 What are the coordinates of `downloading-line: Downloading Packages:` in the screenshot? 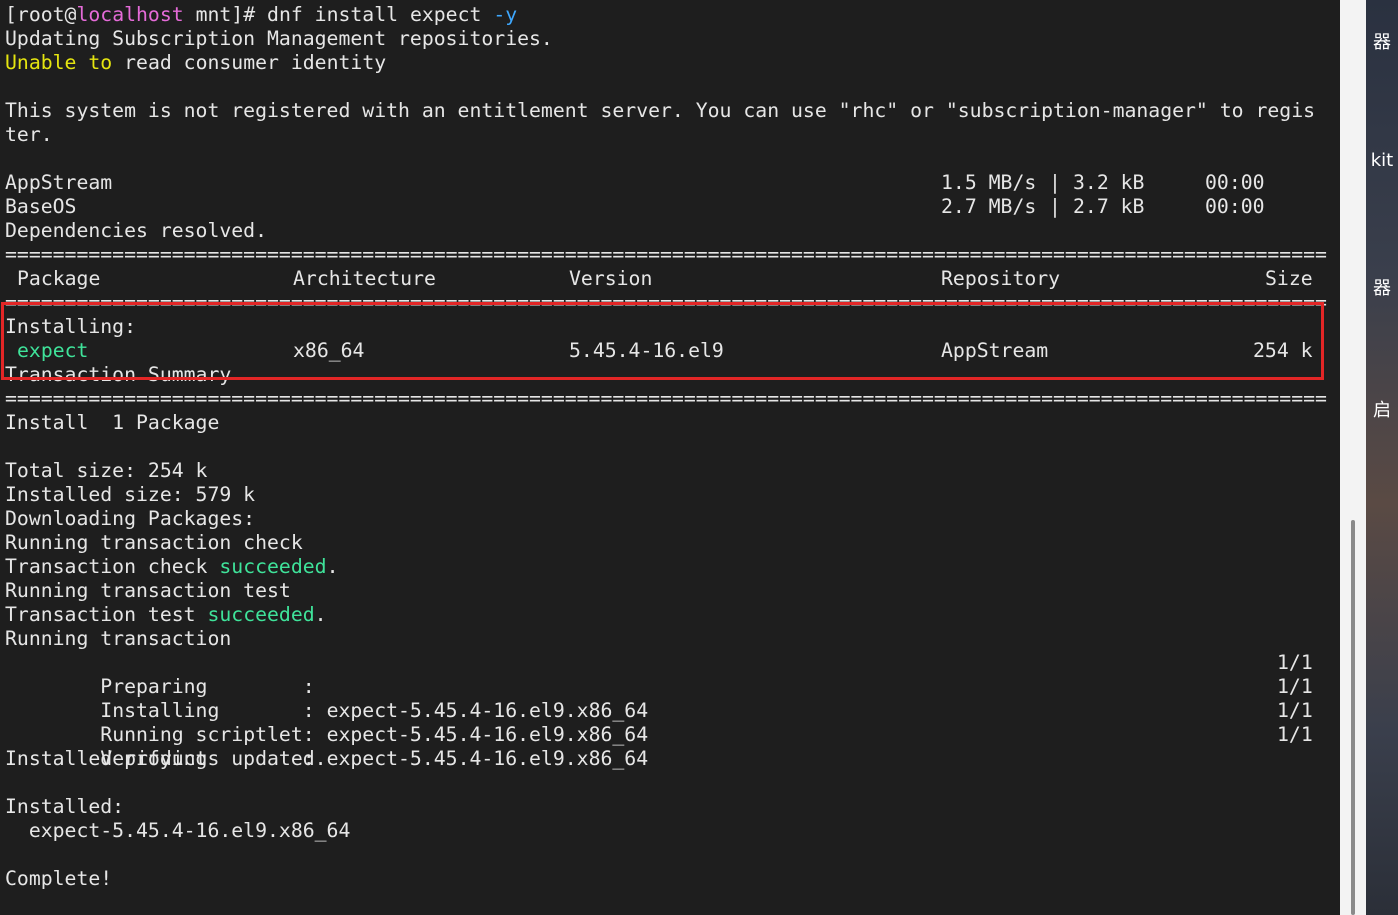 It's located at (130, 518).